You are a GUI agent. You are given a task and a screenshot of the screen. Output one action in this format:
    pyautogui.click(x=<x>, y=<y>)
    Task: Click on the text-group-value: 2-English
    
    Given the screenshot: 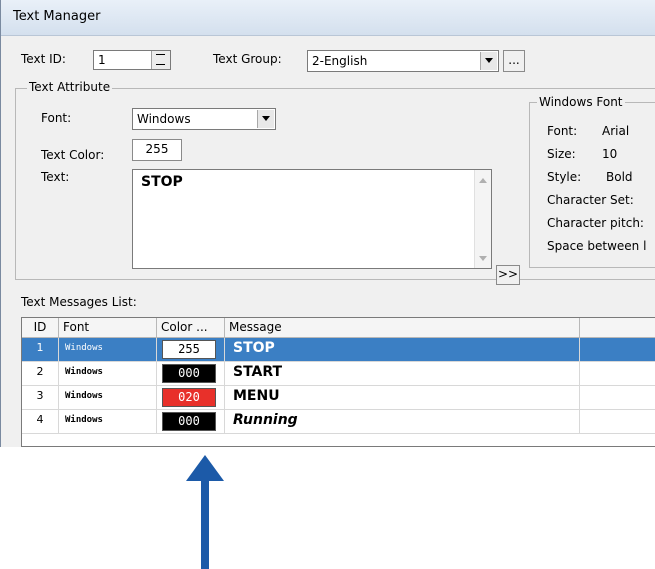 What is the action you would take?
    pyautogui.click(x=340, y=61)
    